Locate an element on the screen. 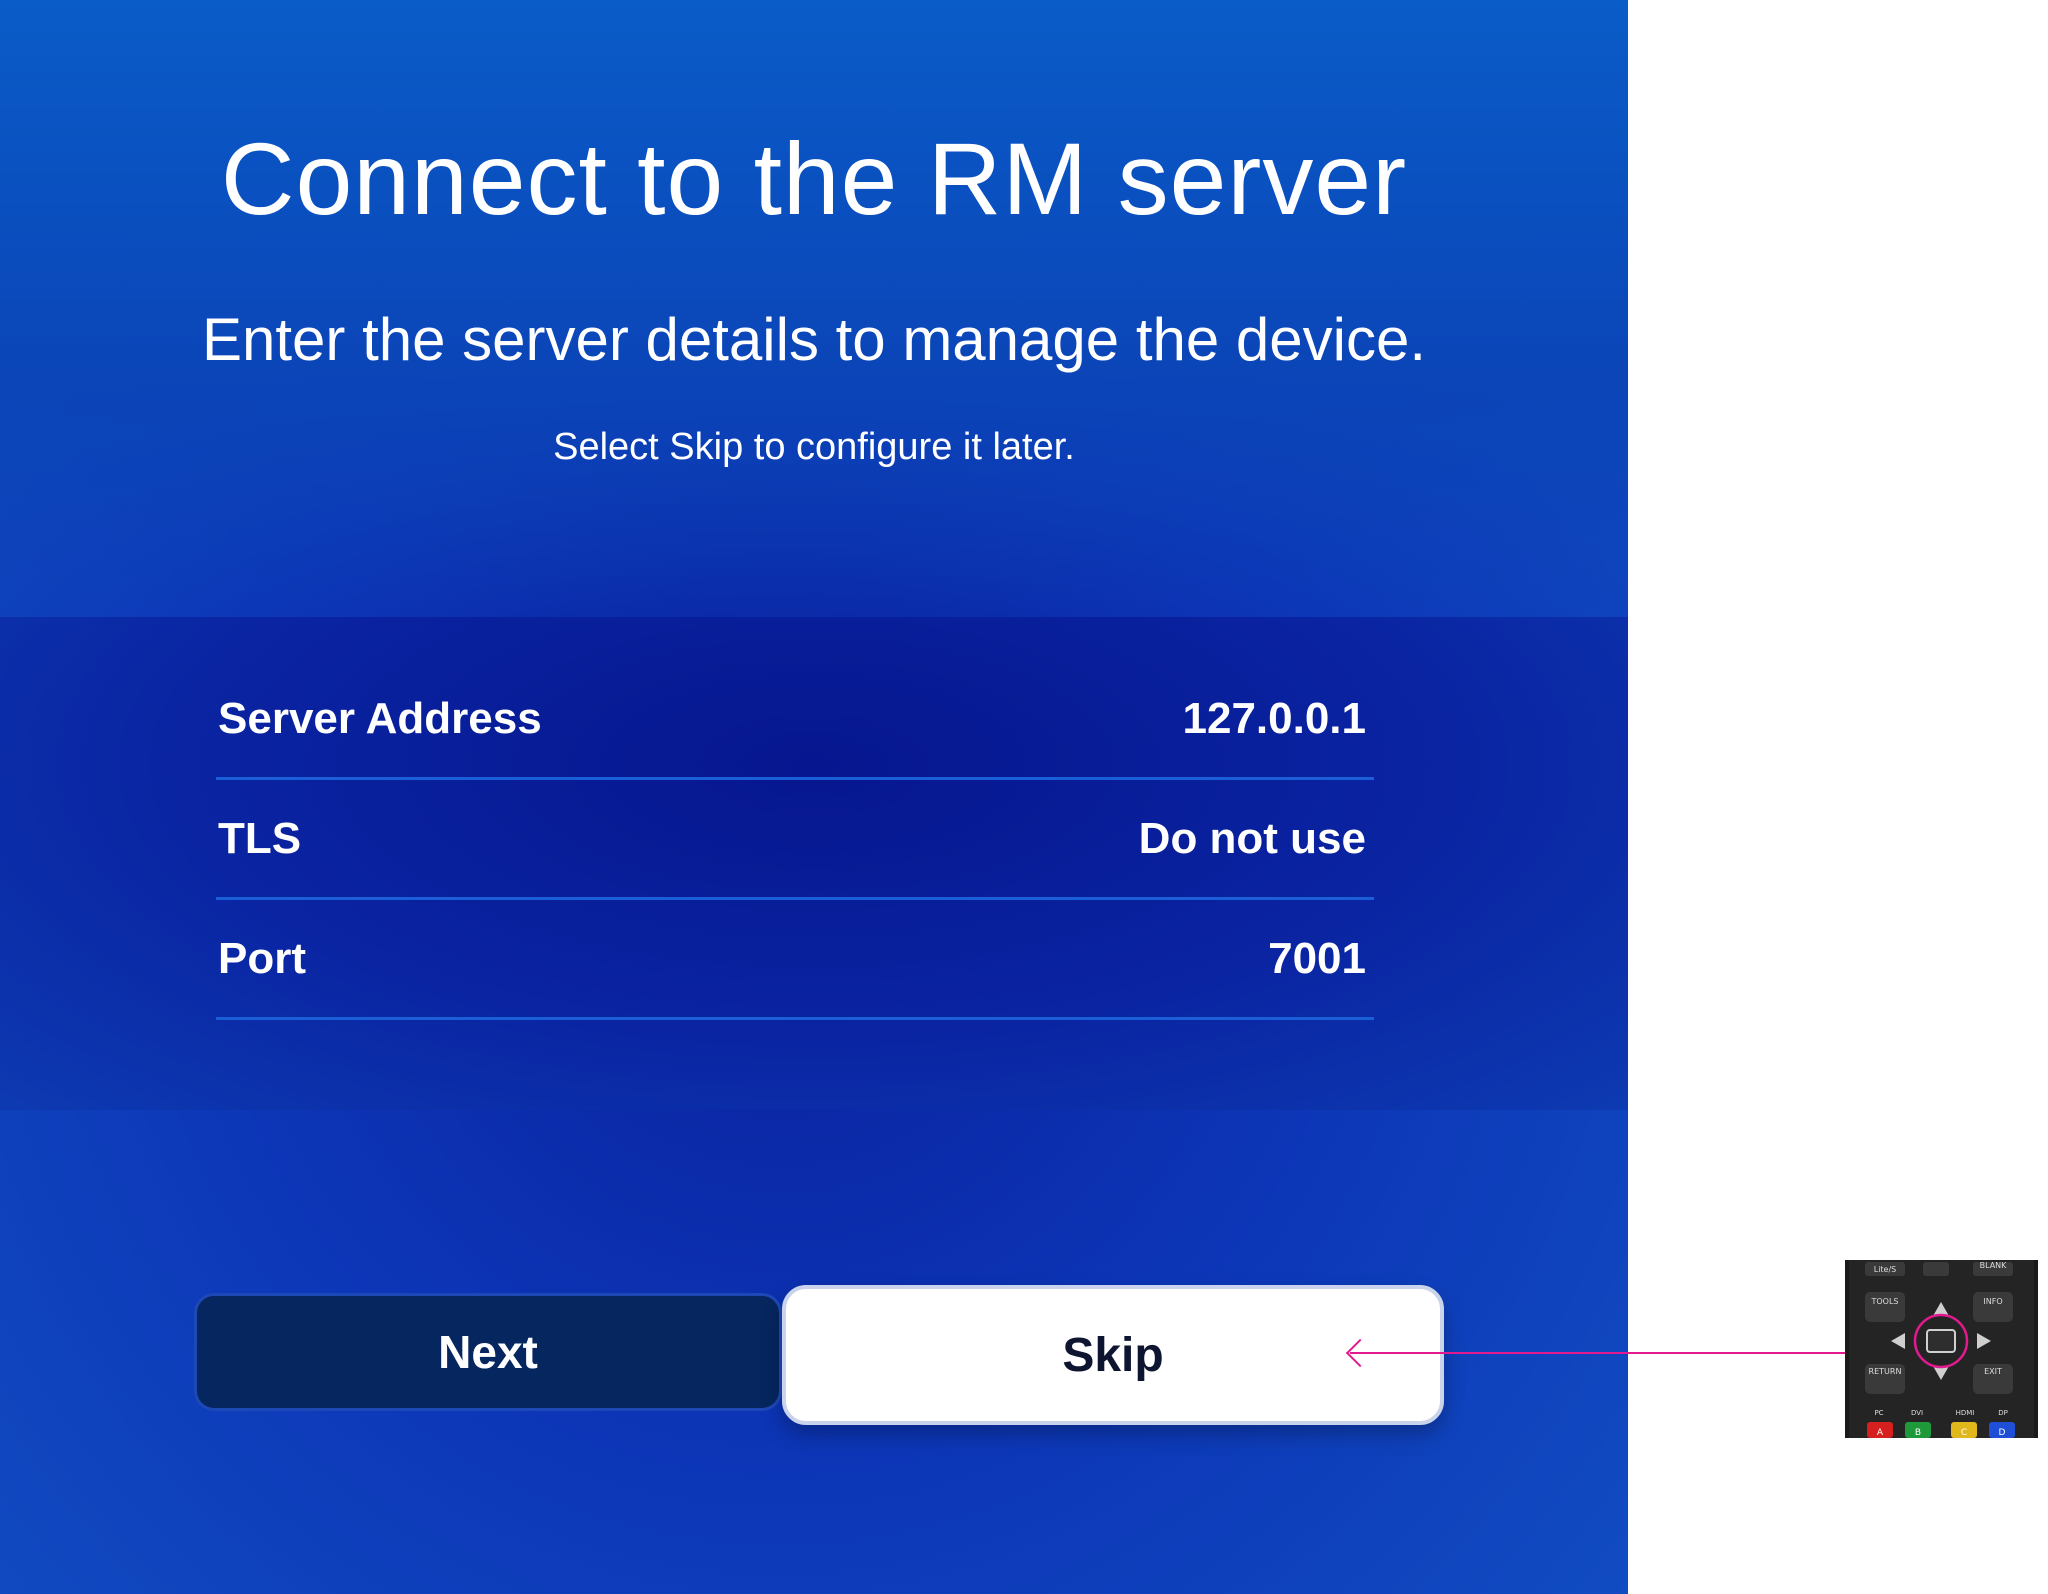  next-button: Next is located at coordinates (488, 1352).